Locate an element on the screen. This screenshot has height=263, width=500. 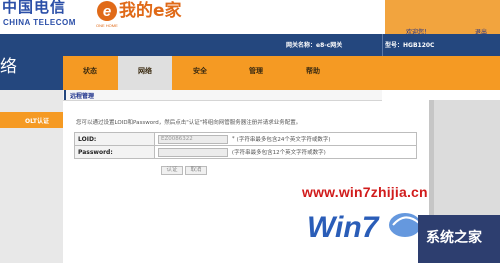
sidebar-item-label: OLT认证 is located at coordinates (37, 120).